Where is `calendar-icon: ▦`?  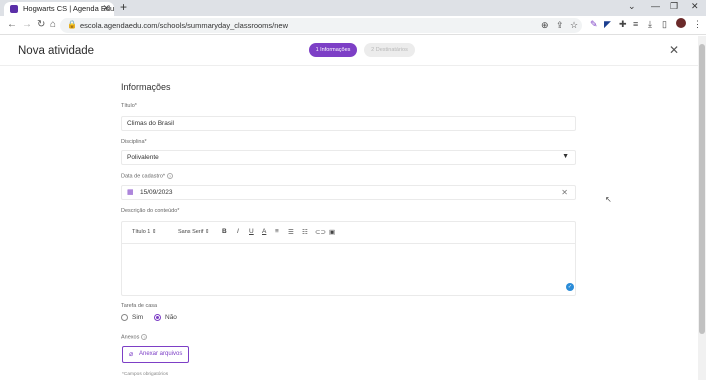 calendar-icon: ▦ is located at coordinates (130, 192).